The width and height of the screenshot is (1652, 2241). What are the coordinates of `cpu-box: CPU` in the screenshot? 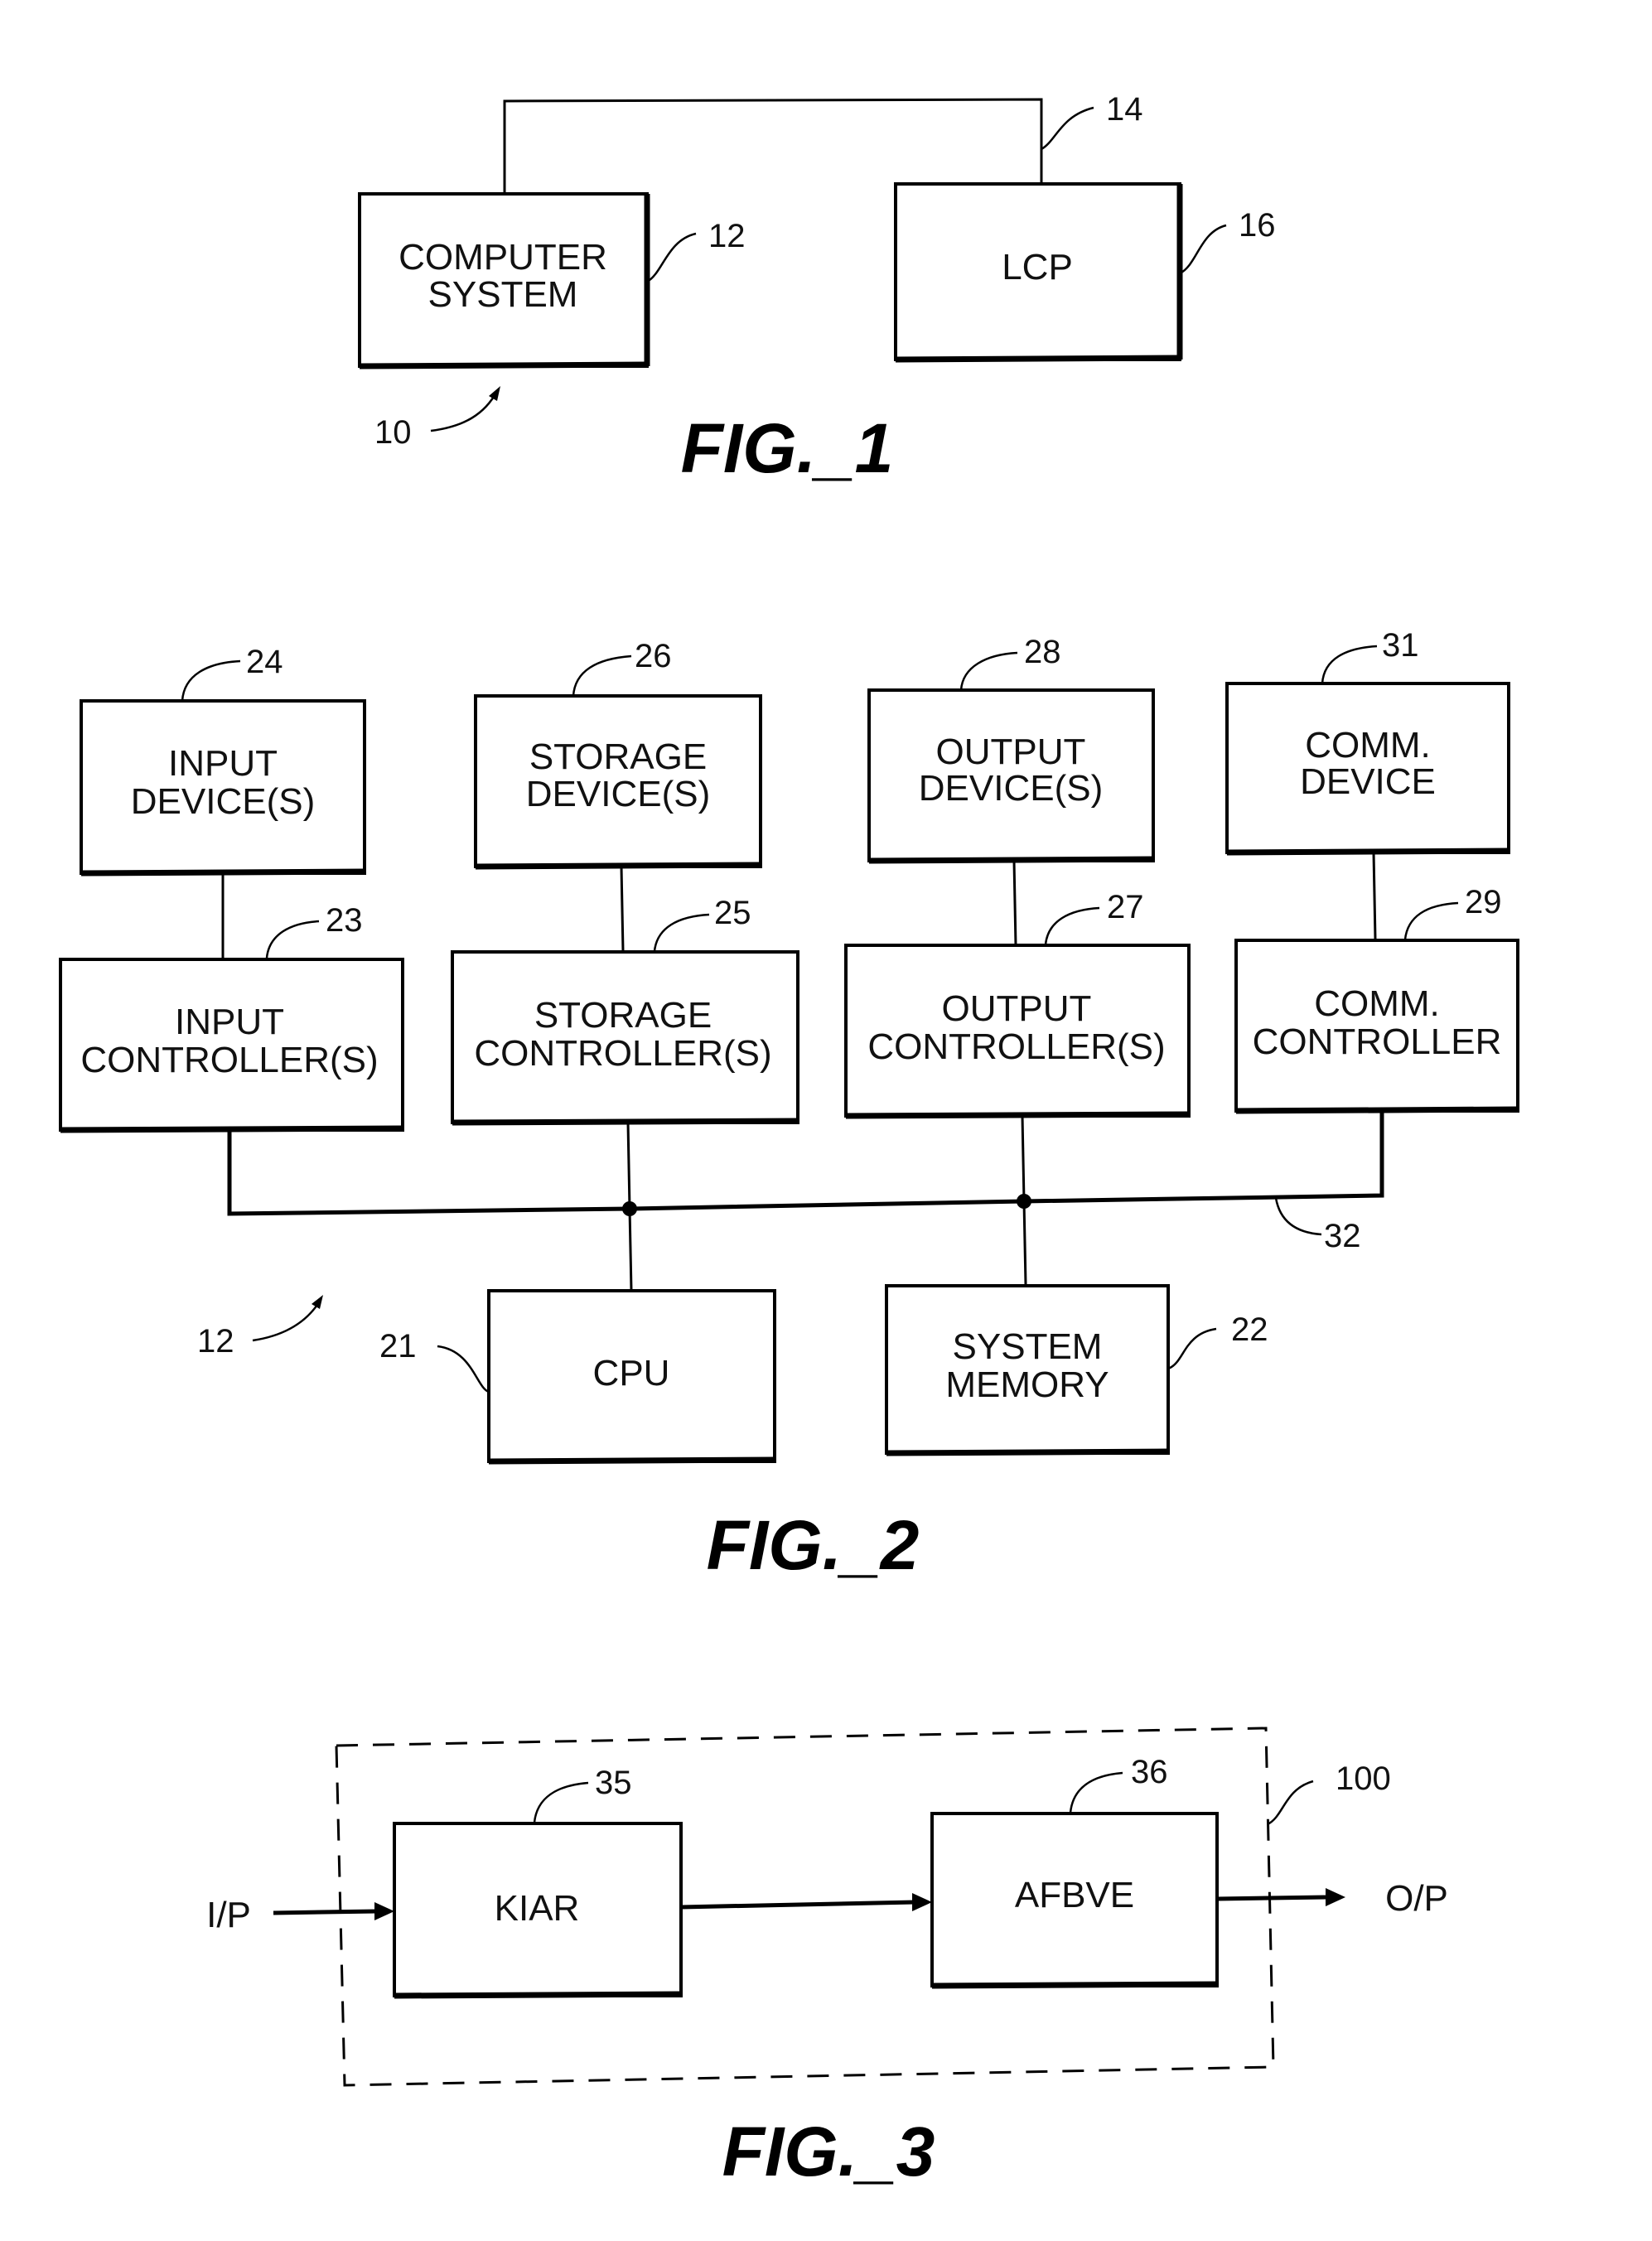 It's located at (631, 1377).